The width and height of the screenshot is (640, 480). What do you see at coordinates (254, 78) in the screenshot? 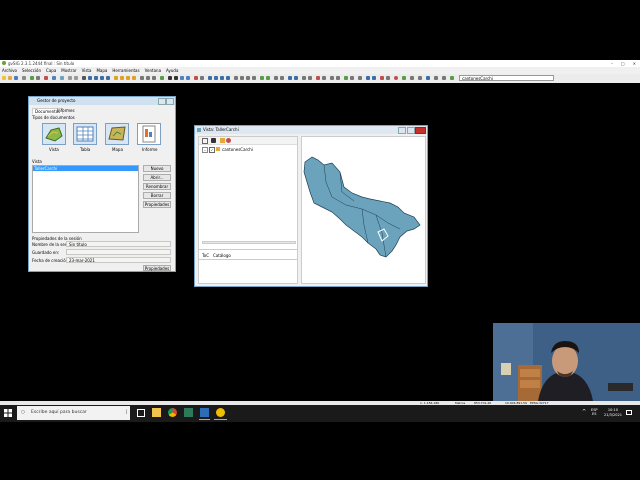
I see `tool-n-icon` at bounding box center [254, 78].